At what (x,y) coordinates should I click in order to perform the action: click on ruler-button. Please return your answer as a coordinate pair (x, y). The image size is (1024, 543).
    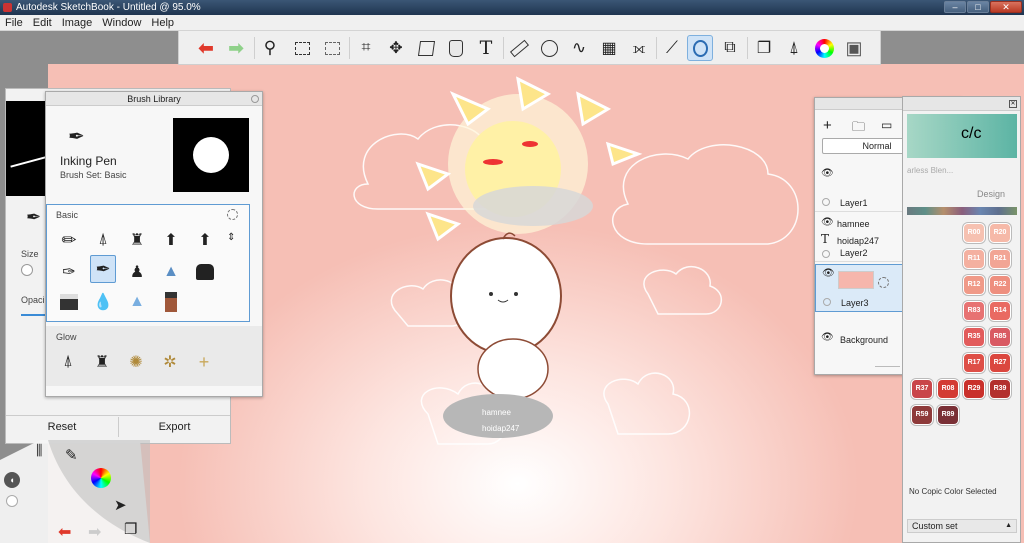
    Looking at the image, I should click on (519, 48).